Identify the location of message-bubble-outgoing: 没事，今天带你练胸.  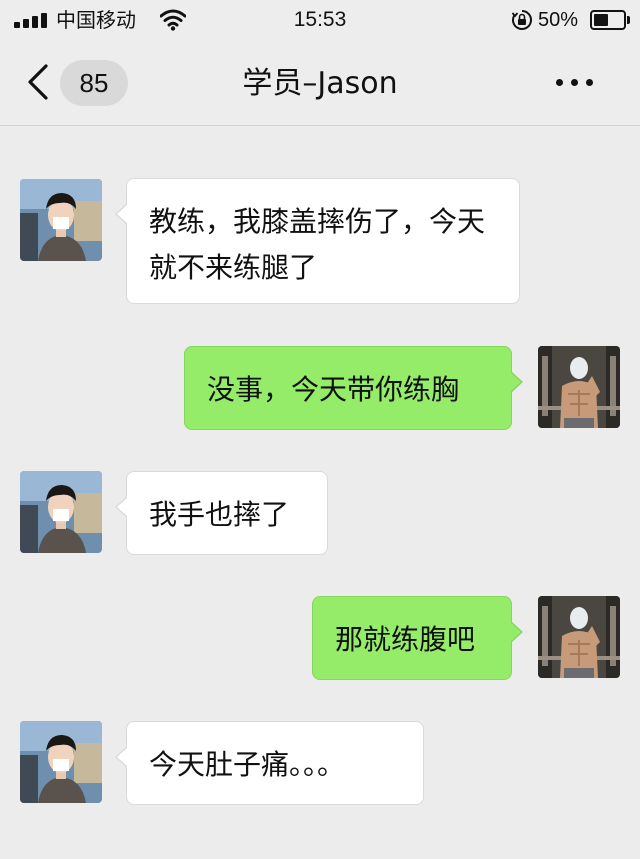
(353, 388).